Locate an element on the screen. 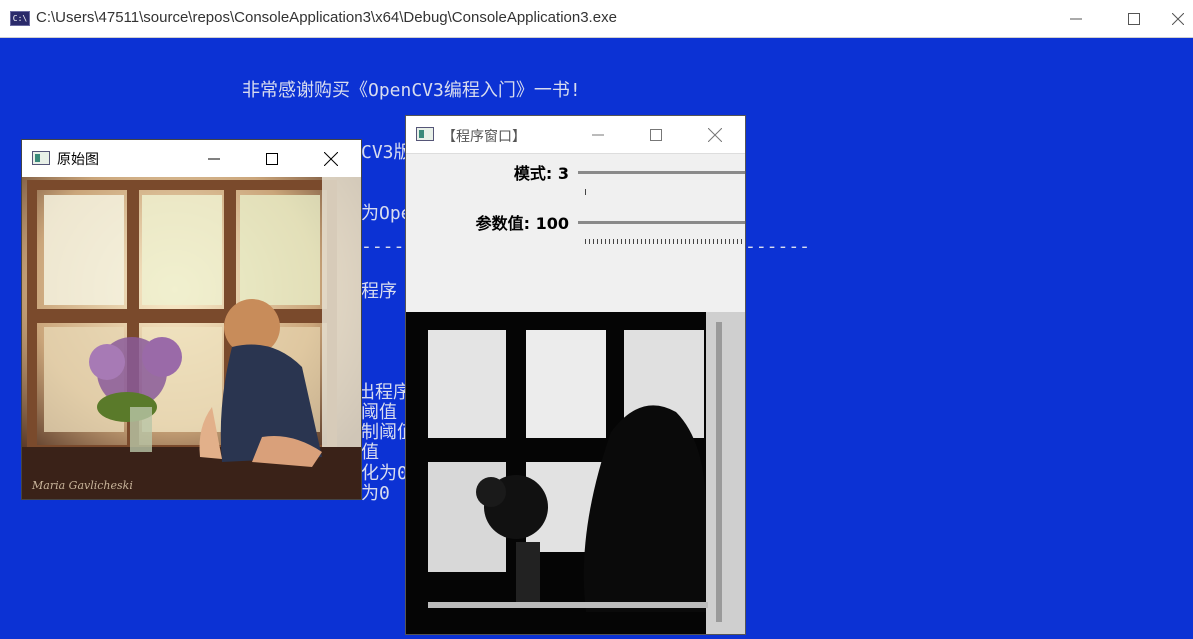 The height and width of the screenshot is (639, 1193). minimize-button is located at coordinates (1076, 19).